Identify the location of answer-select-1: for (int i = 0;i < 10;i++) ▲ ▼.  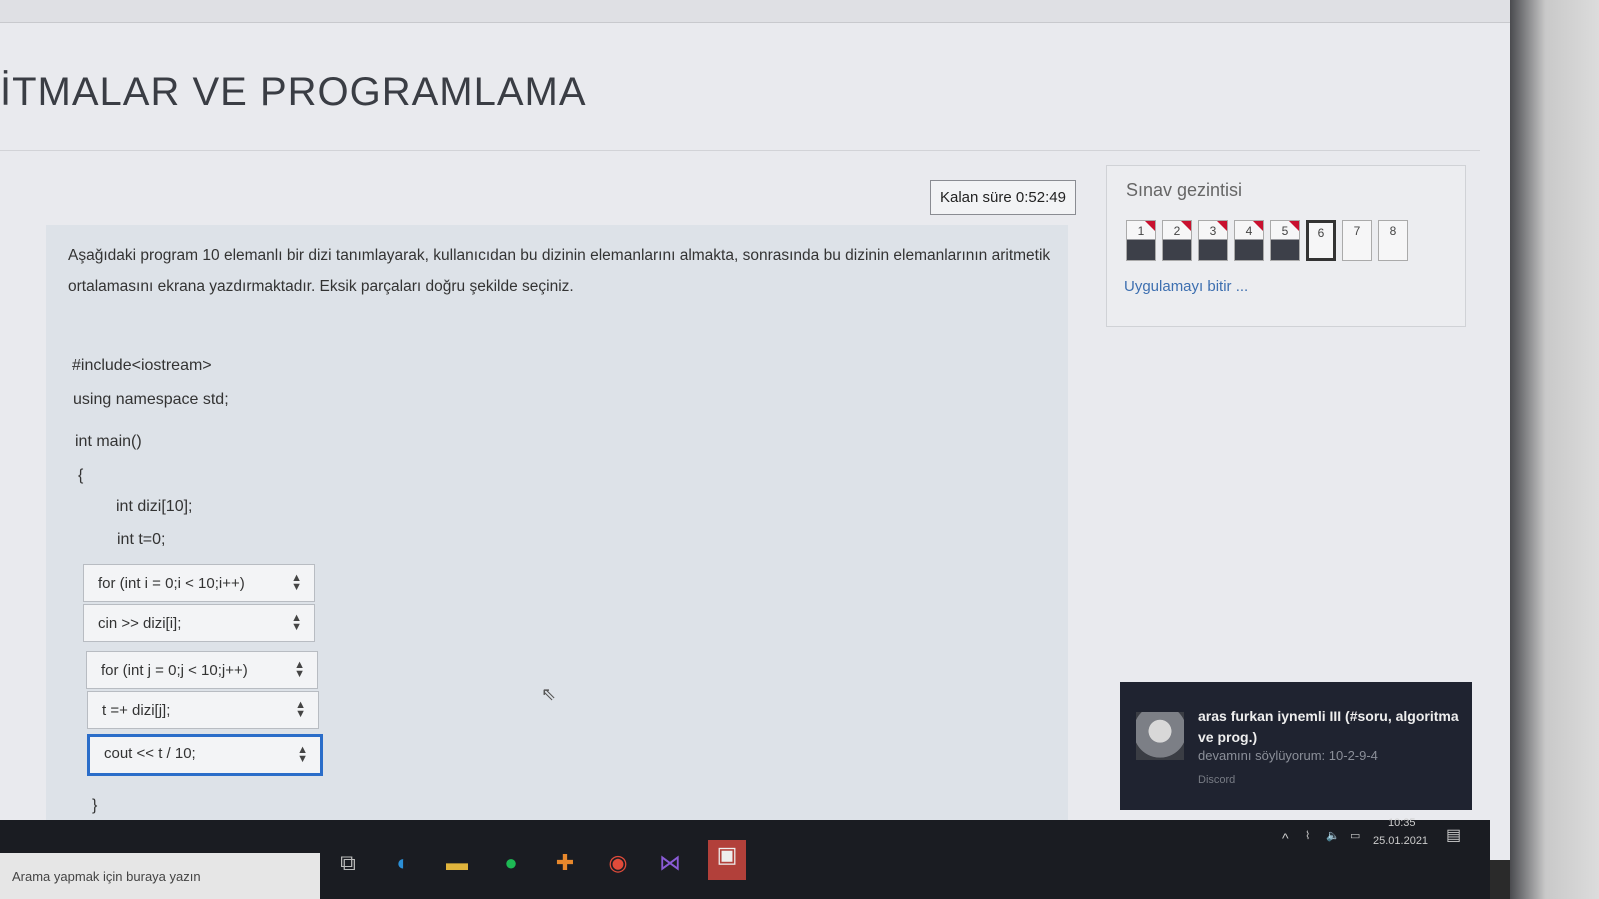
(199, 583).